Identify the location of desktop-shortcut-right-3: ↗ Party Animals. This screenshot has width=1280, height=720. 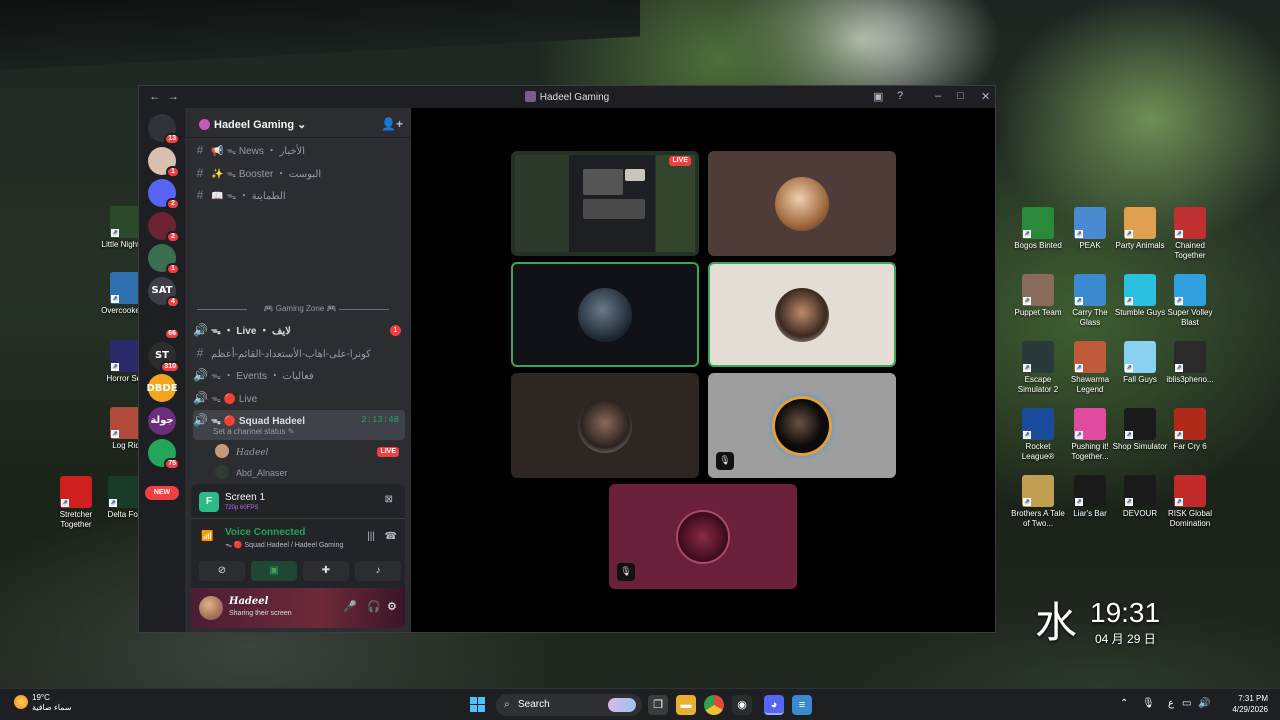
(1140, 229).